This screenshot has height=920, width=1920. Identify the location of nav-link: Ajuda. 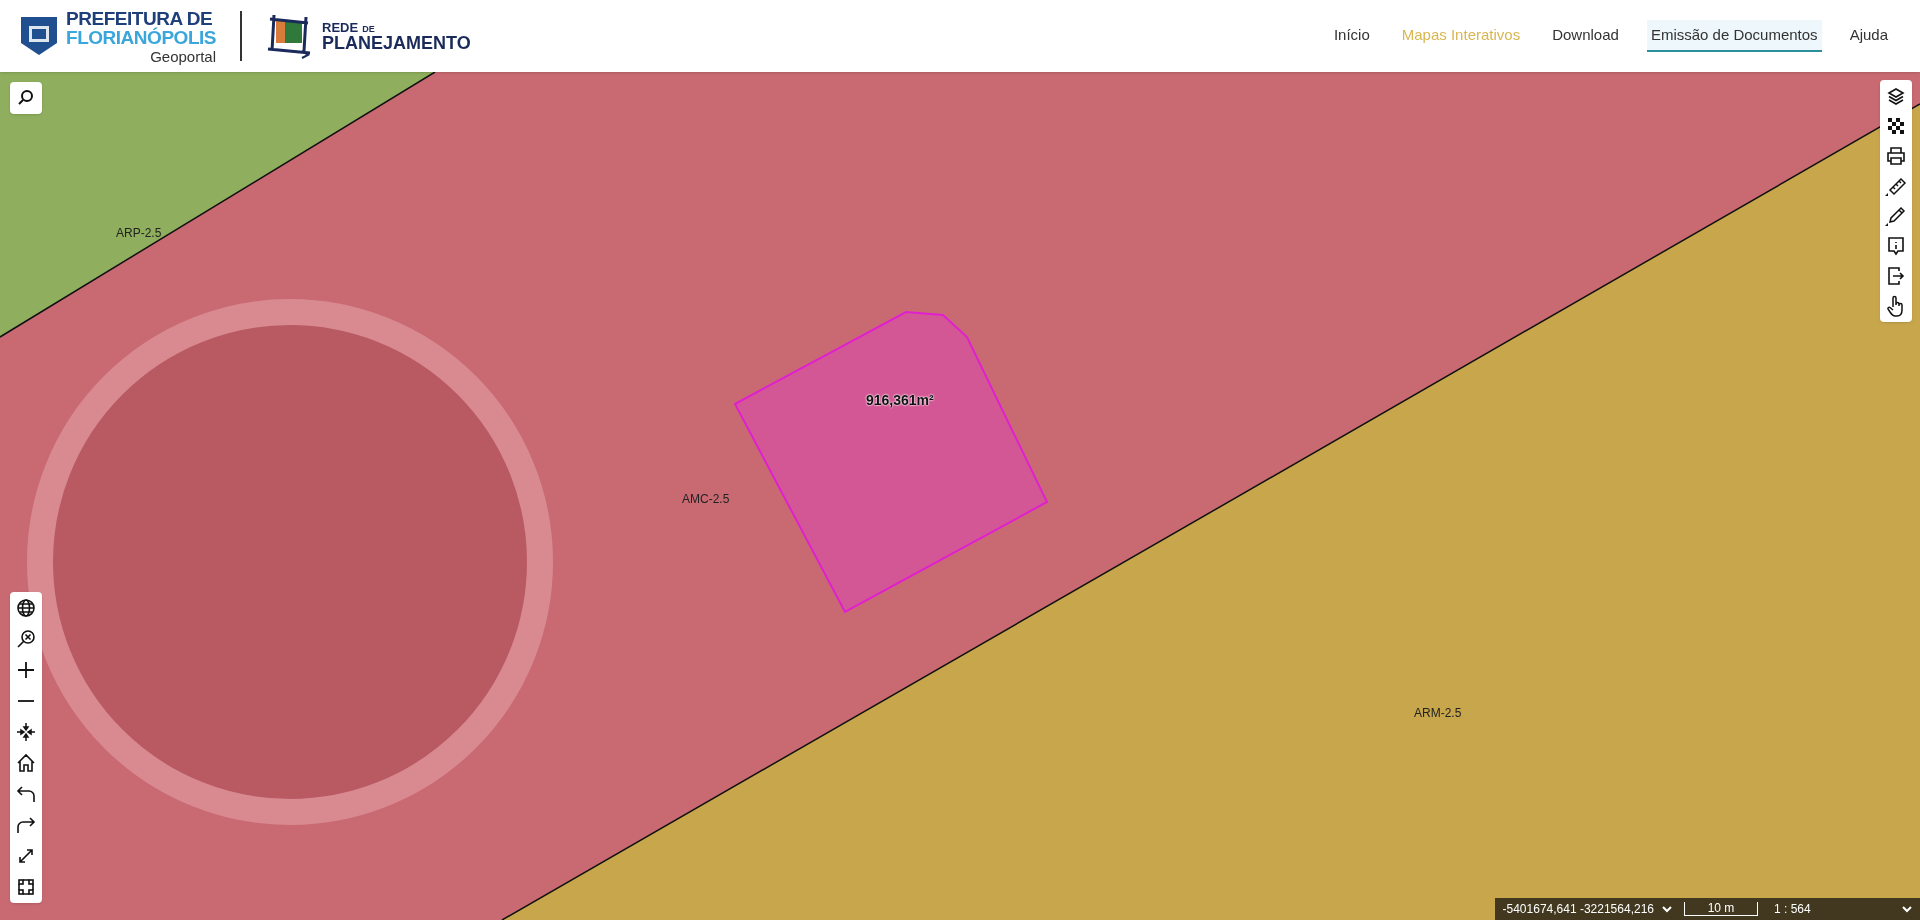
(1868, 36).